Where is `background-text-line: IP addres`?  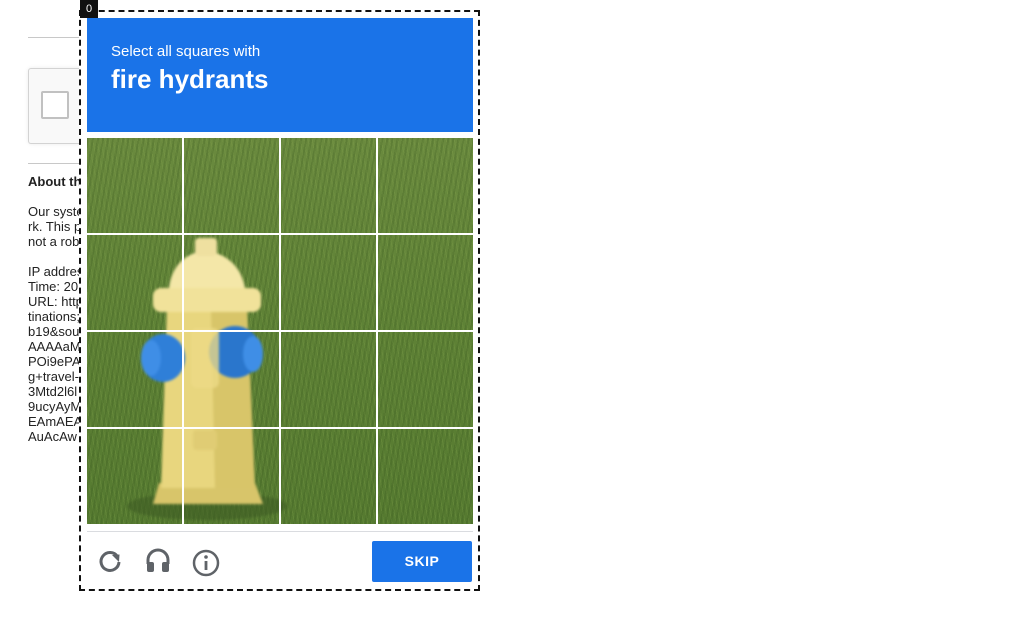 background-text-line: IP addres is located at coordinates (56, 271).